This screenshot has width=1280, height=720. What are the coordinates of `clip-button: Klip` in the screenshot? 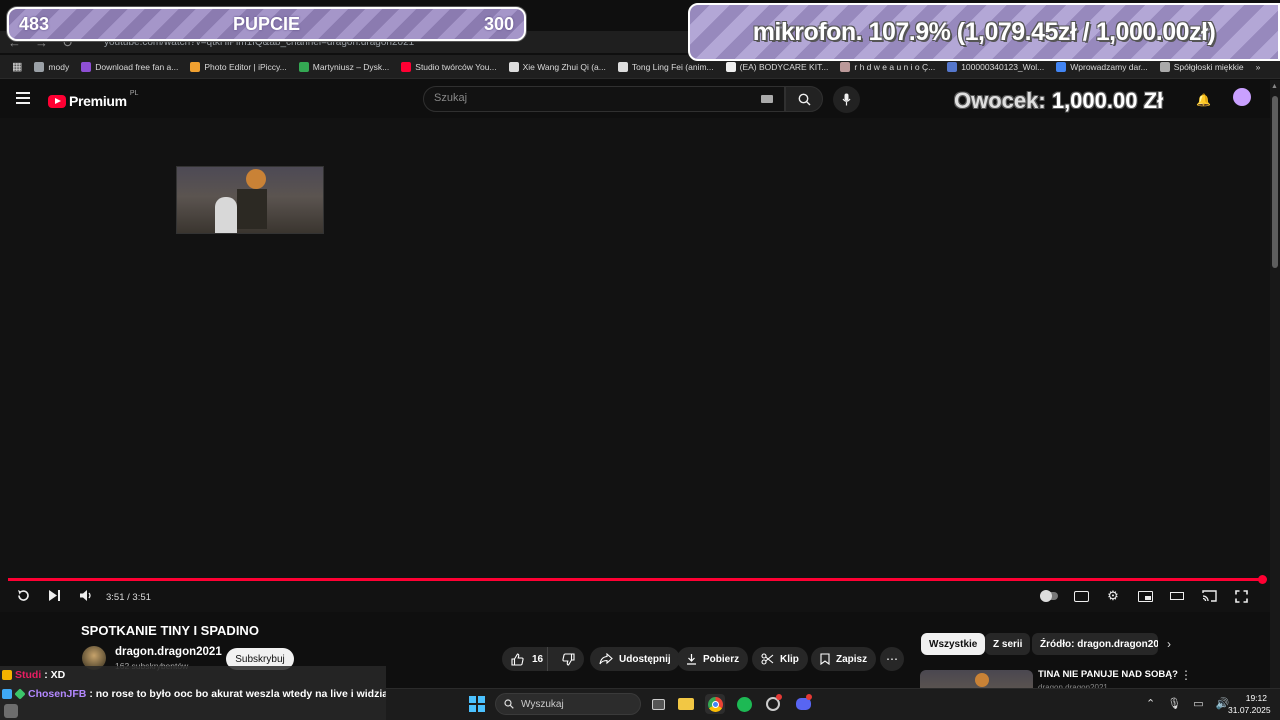 It's located at (780, 659).